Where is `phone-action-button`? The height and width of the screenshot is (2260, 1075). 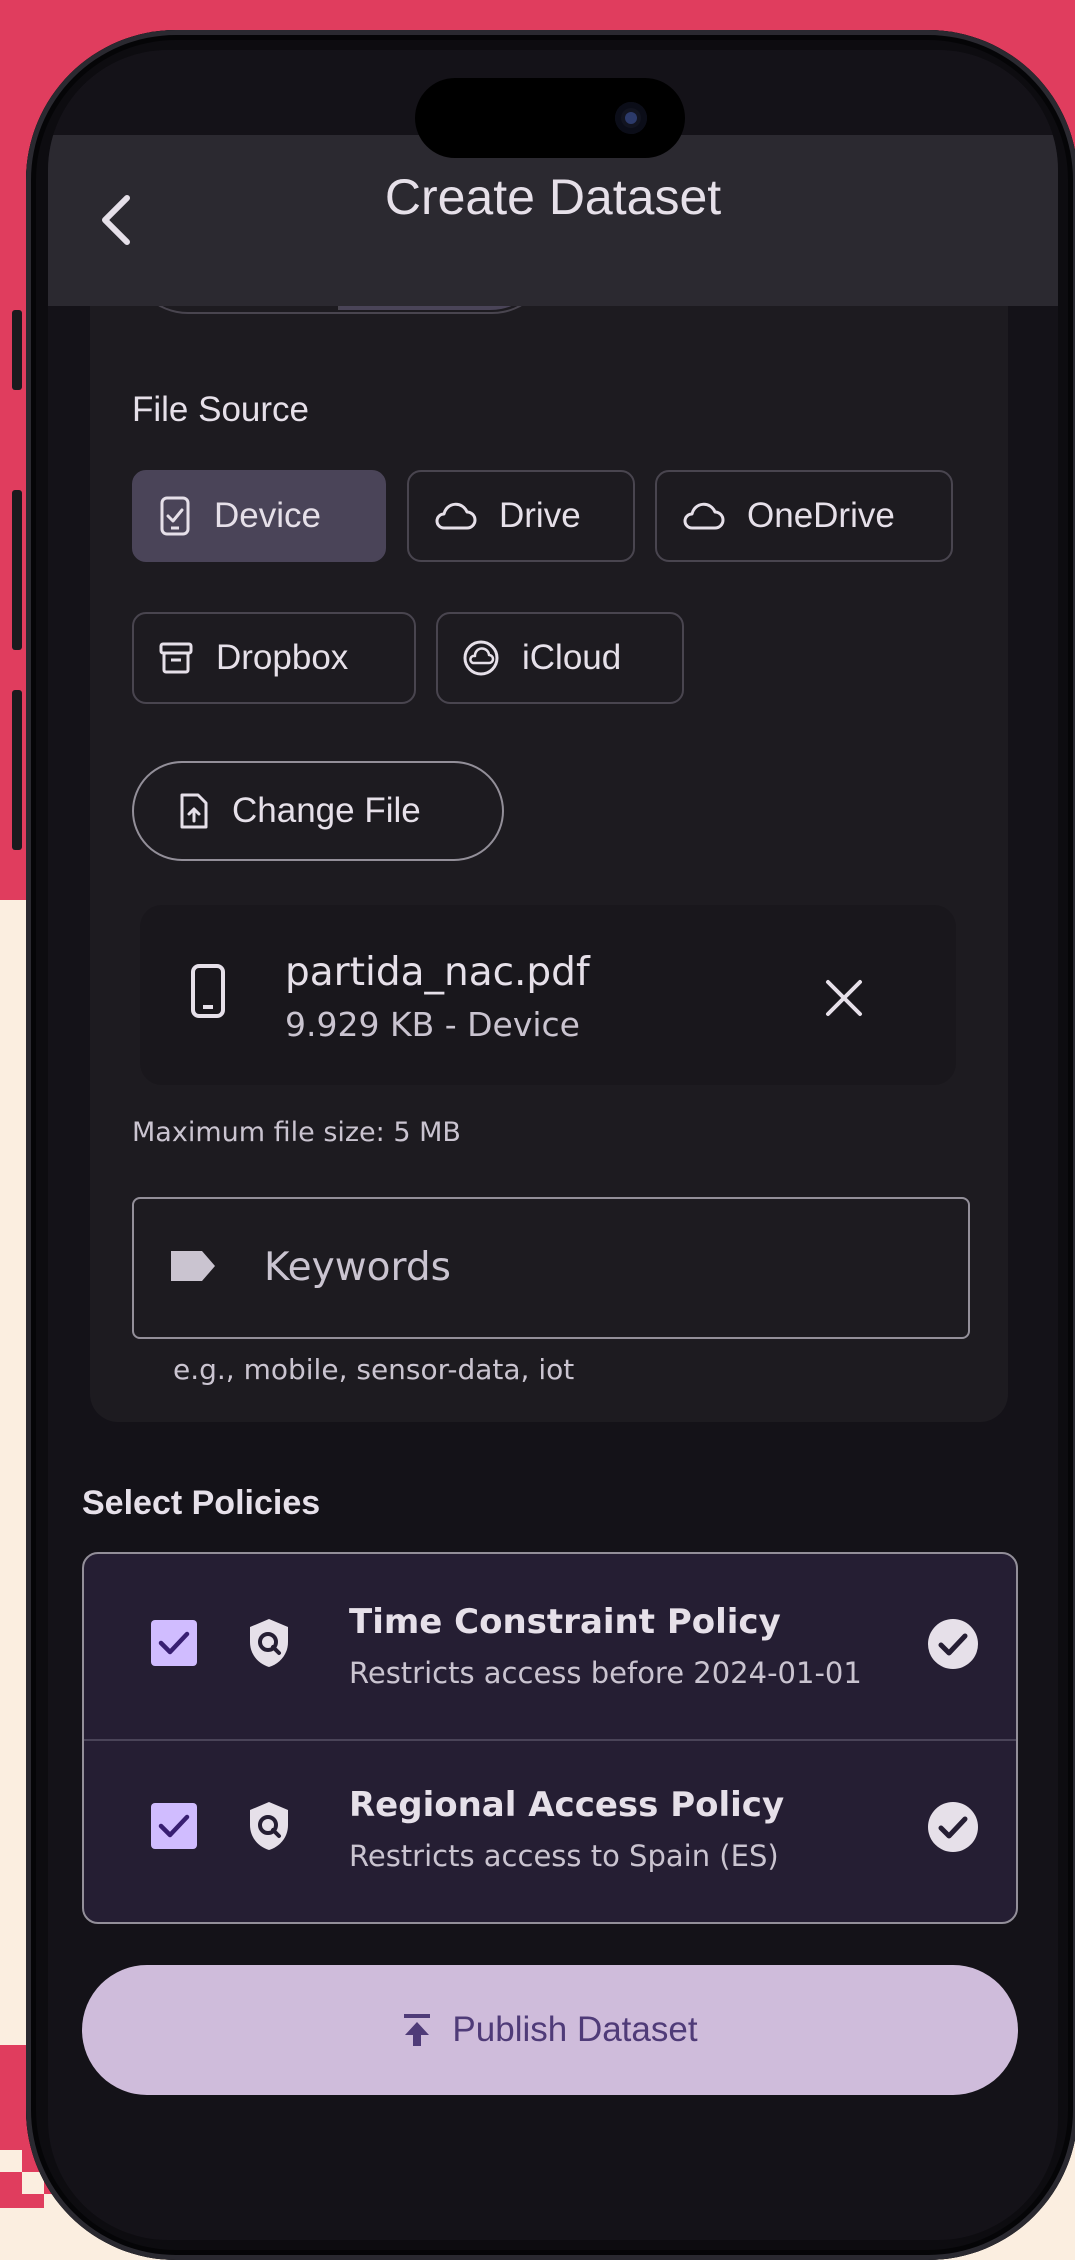
phone-action-button is located at coordinates (17, 350).